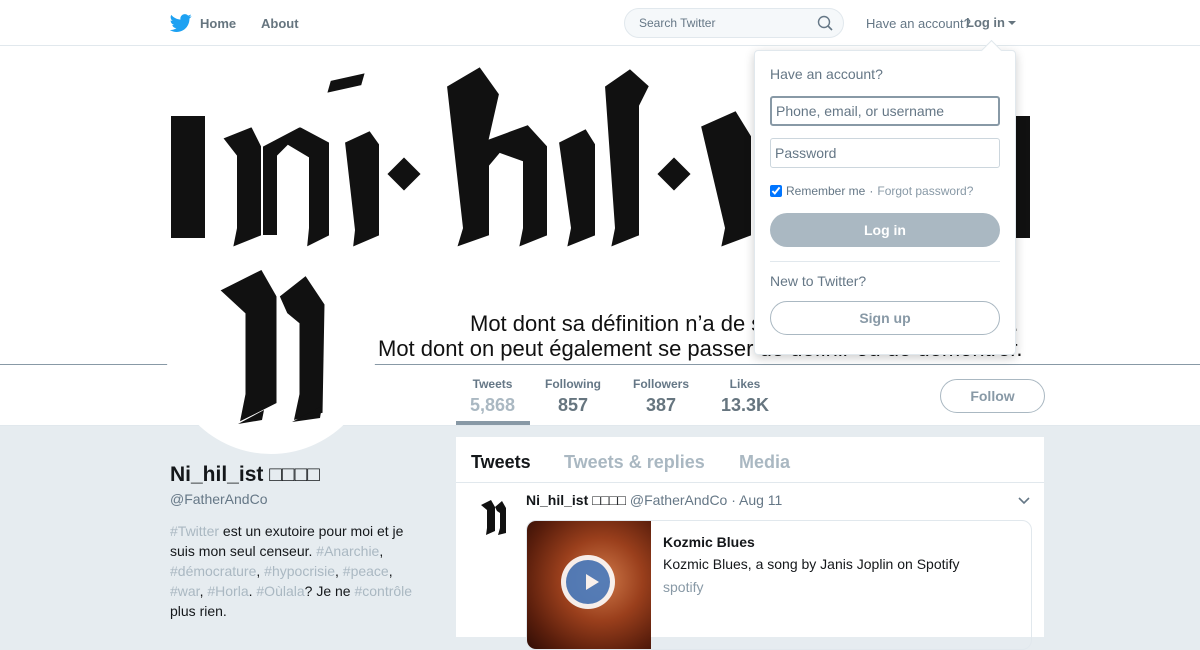  What do you see at coordinates (194, 531) in the screenshot?
I see `hashtag-link: #Twitter` at bounding box center [194, 531].